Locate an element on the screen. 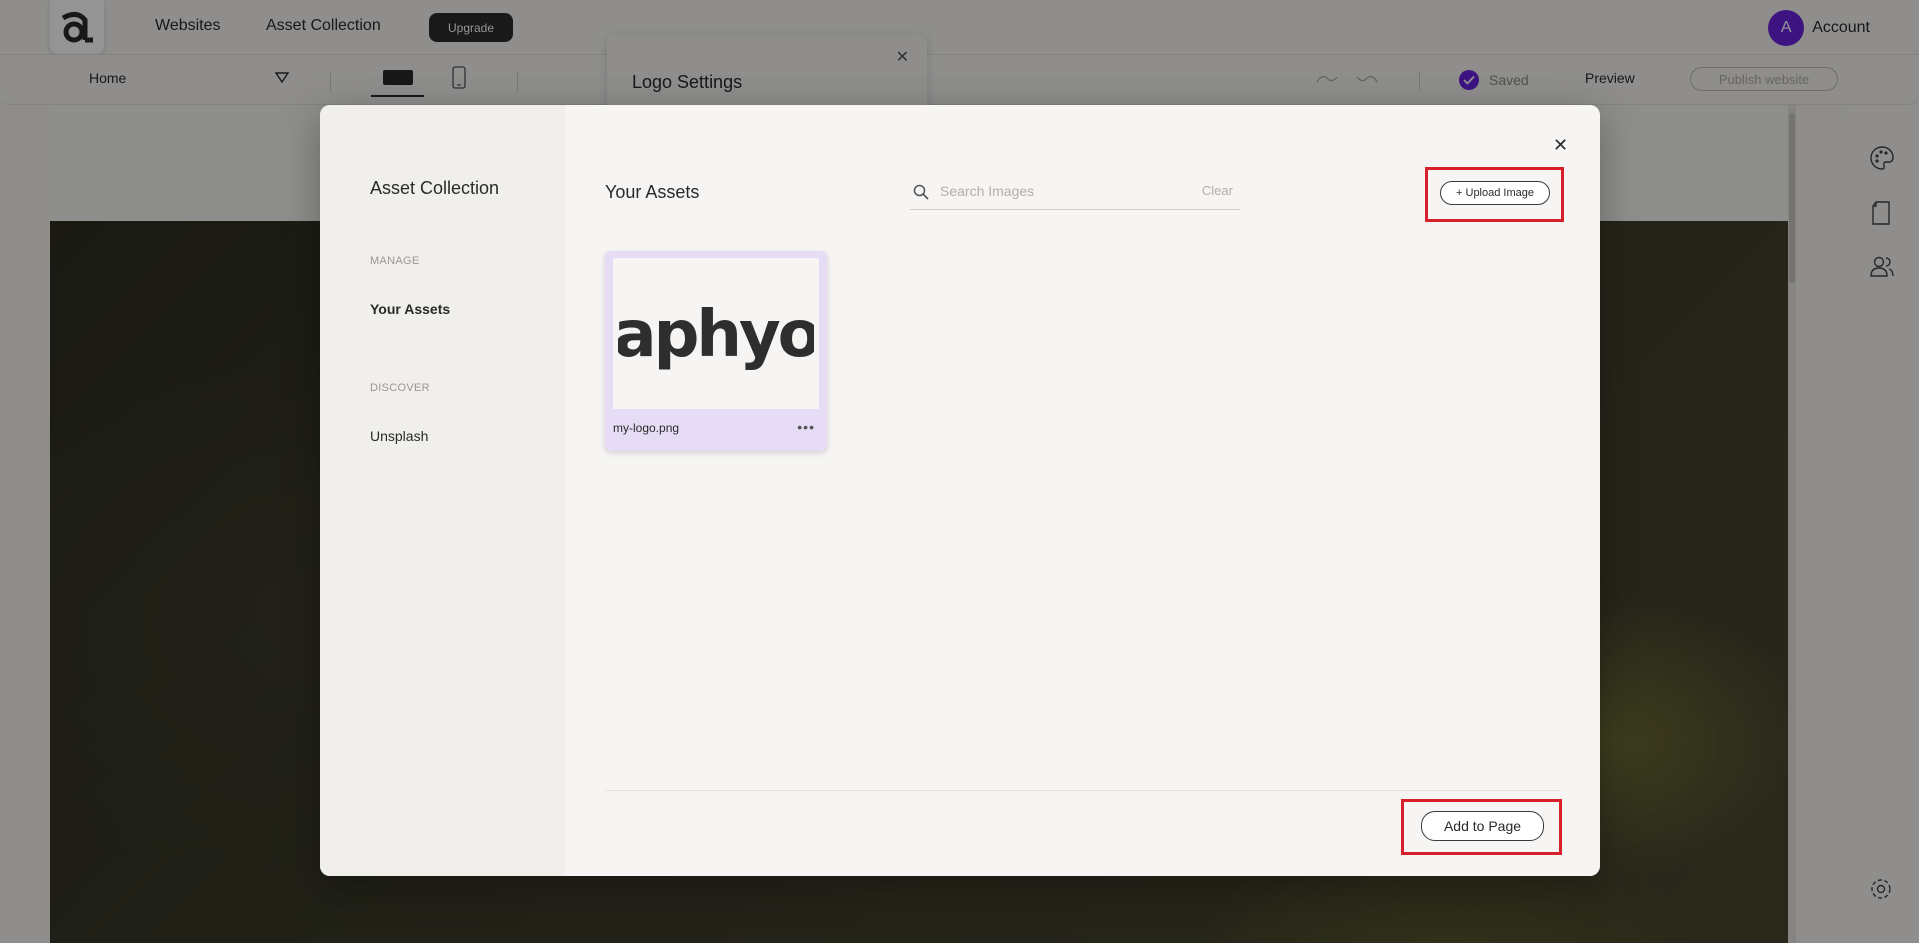  asset-preview-text: aphyo is located at coordinates (716, 335).